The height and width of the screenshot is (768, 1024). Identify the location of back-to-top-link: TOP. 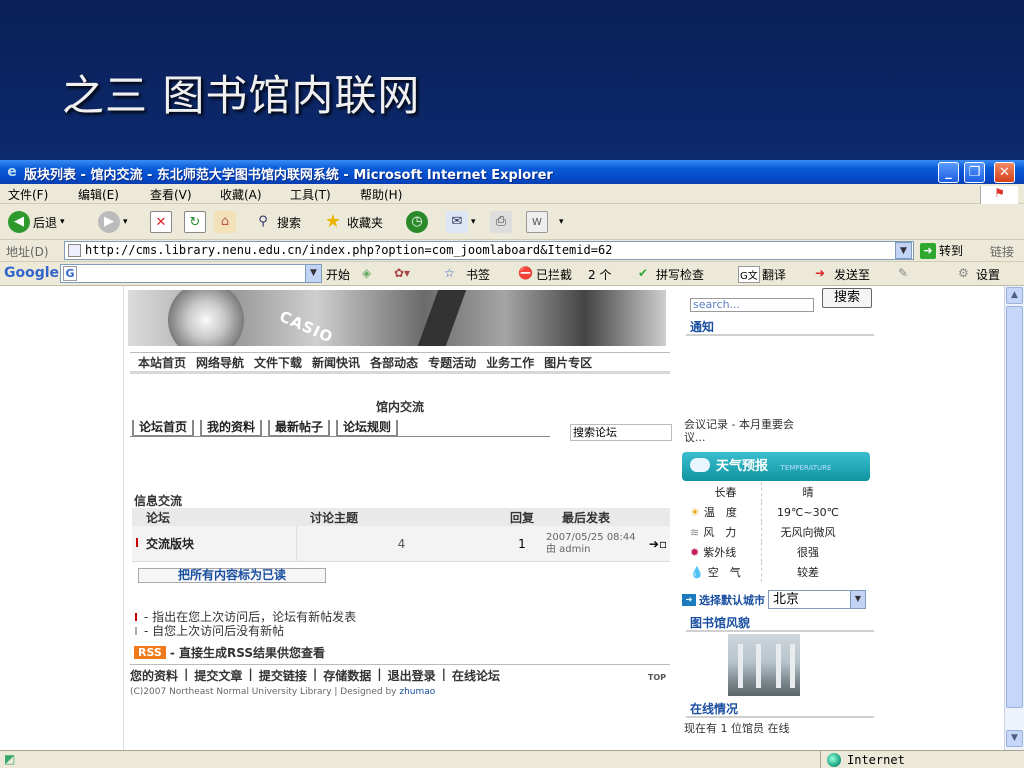
(657, 677).